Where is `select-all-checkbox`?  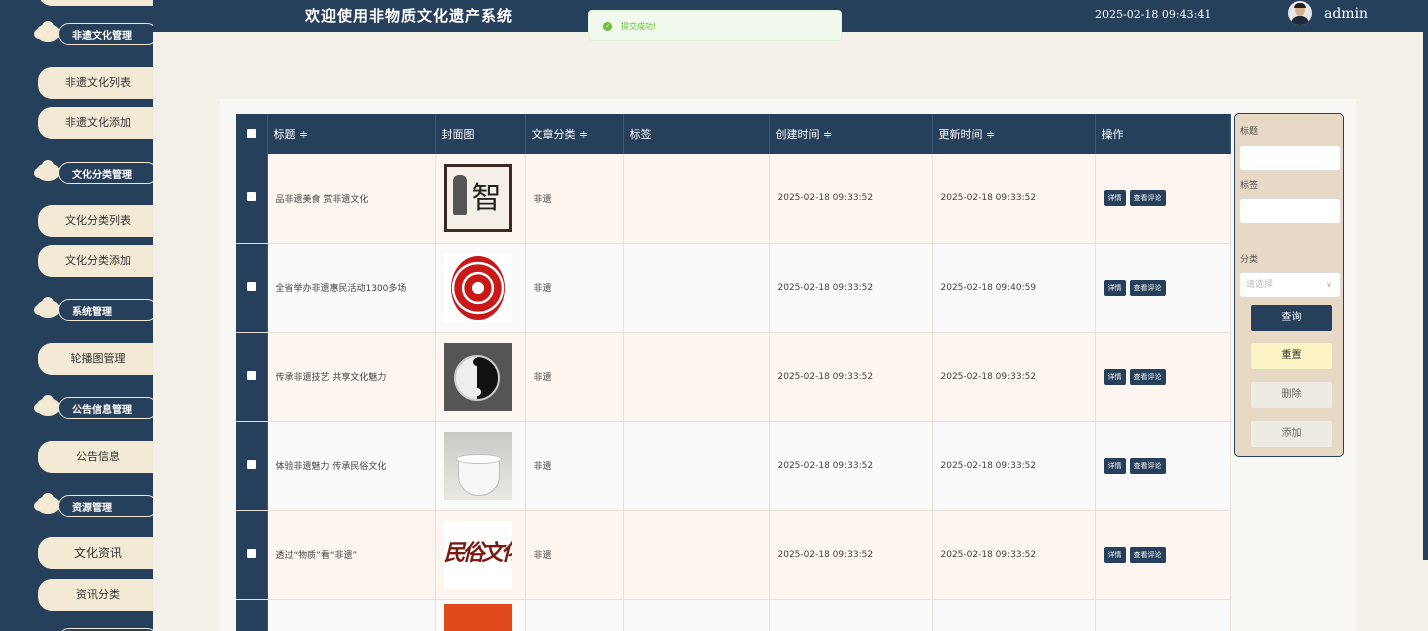 select-all-checkbox is located at coordinates (252, 134).